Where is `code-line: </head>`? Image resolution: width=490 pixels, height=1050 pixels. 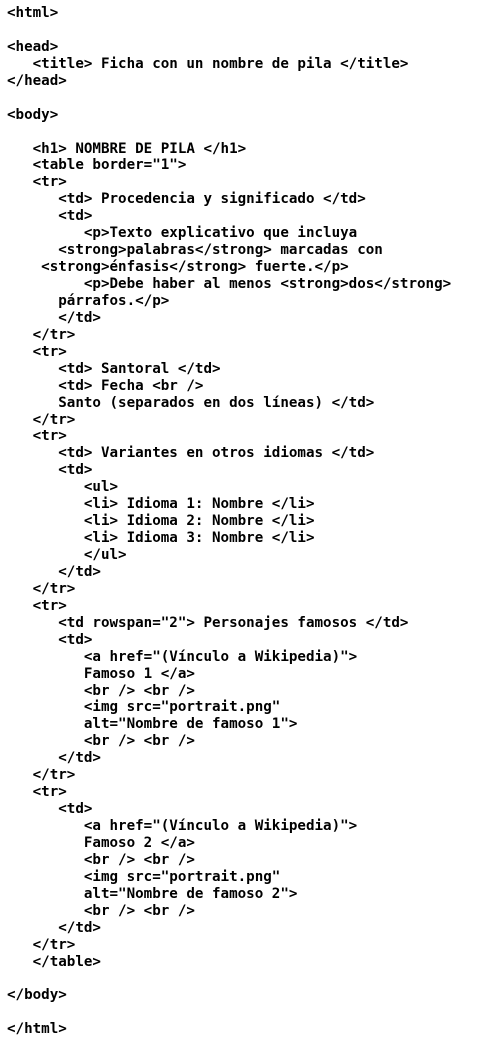 code-line: </head> is located at coordinates (37, 80).